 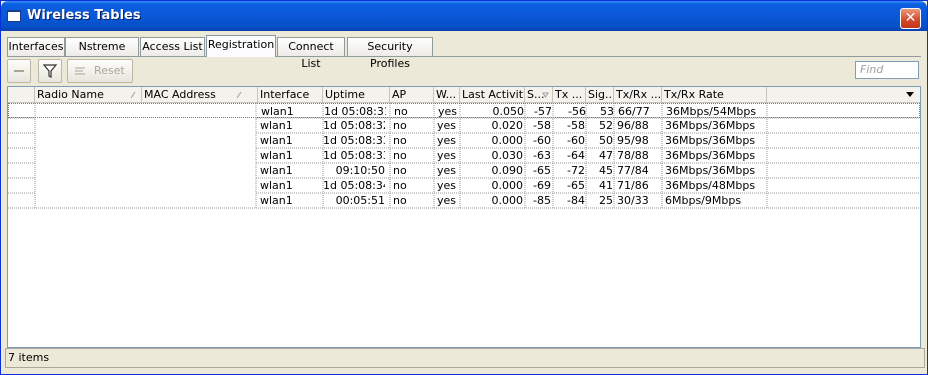 I want to click on tab-nstreme-dual: Nstreme Dual, so click(x=102, y=53).